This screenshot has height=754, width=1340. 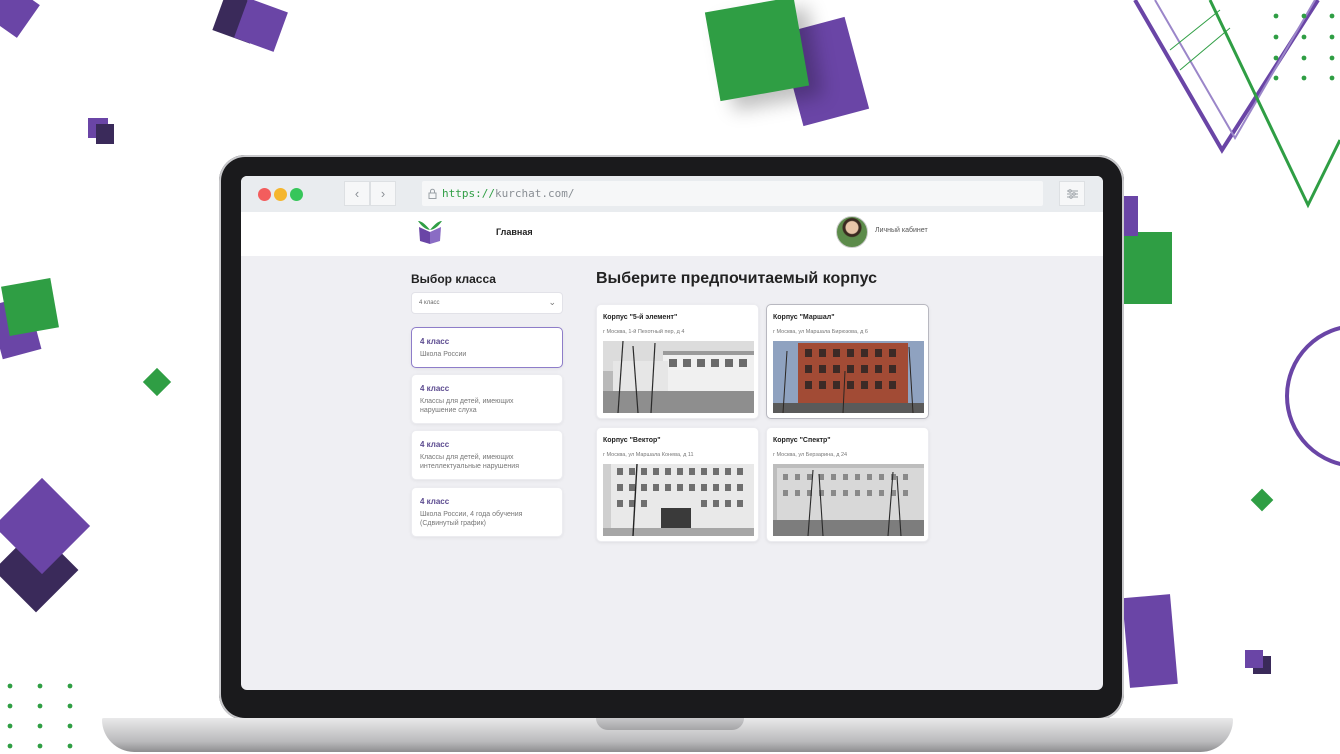 I want to click on class-option-card: 4 класс Школа России, so click(x=487, y=347).